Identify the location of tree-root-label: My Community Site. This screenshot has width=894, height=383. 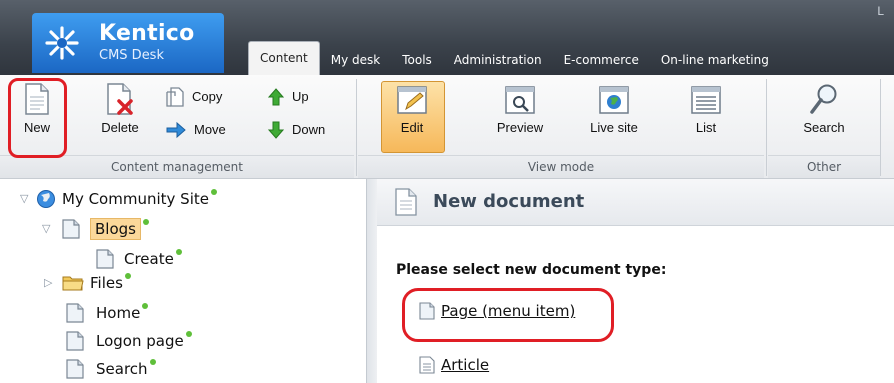
(135, 199).